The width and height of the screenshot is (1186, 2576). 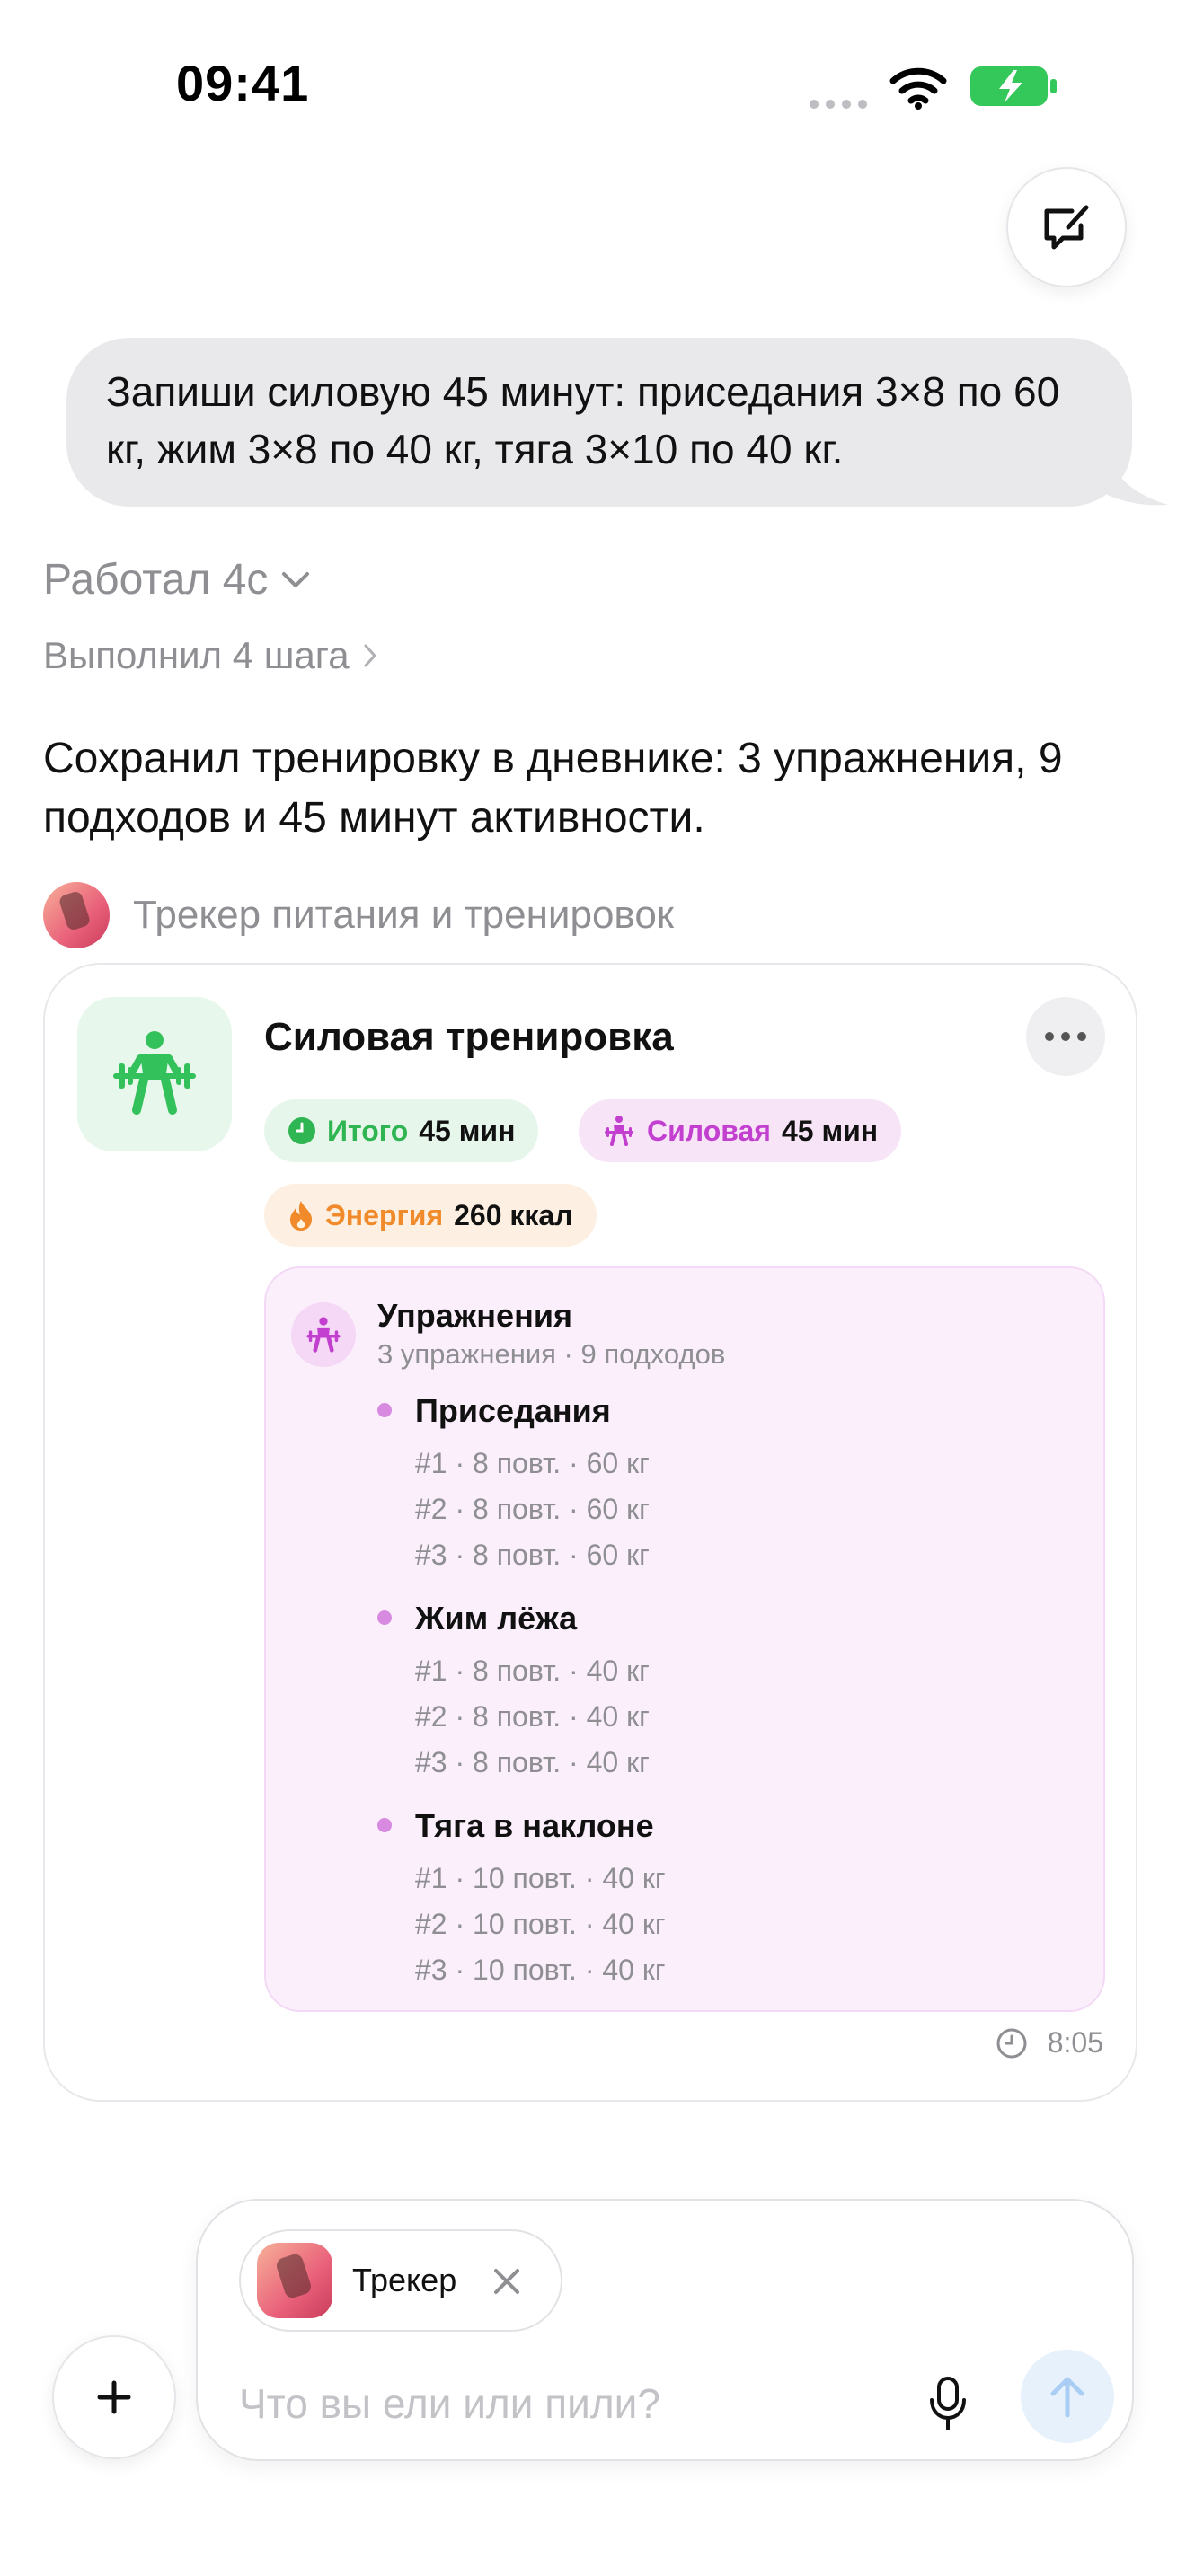 What do you see at coordinates (540, 1878) in the screenshot?
I see `exercise-set: #1 · 10 повт. · 40 кг` at bounding box center [540, 1878].